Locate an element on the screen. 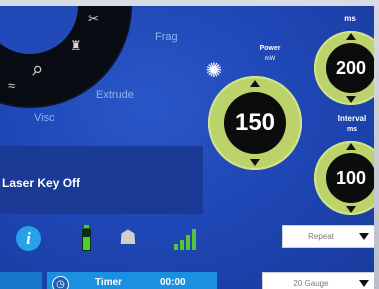 The height and width of the screenshot is (289, 379). power-decrease-button is located at coordinates (255, 162).